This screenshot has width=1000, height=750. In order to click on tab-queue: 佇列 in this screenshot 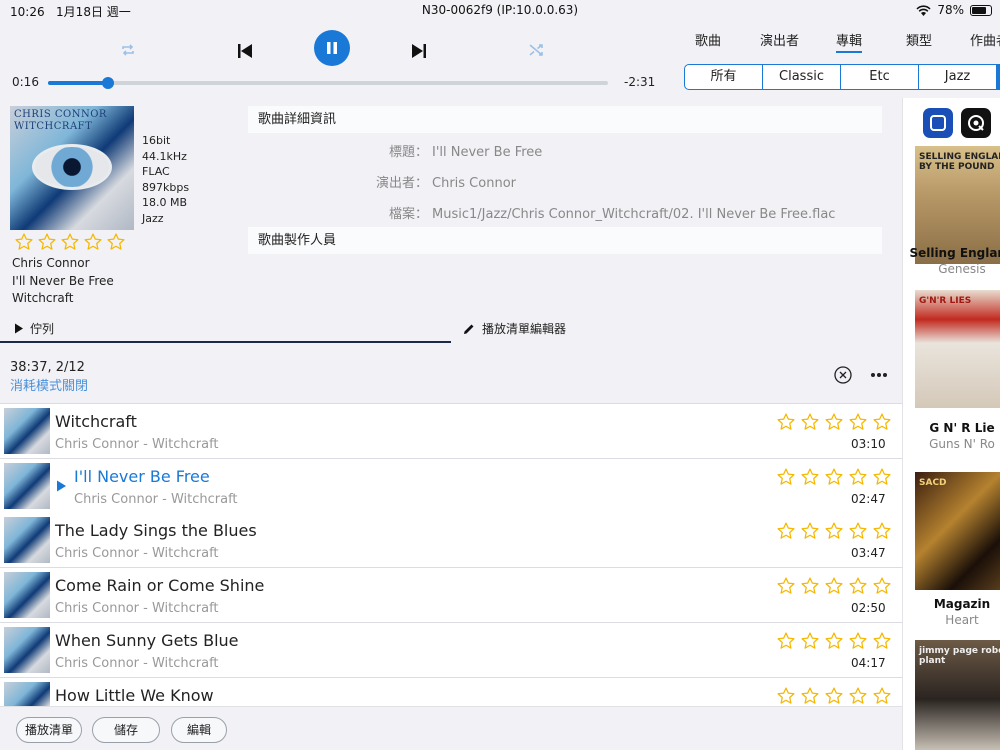, I will do `click(34, 328)`.